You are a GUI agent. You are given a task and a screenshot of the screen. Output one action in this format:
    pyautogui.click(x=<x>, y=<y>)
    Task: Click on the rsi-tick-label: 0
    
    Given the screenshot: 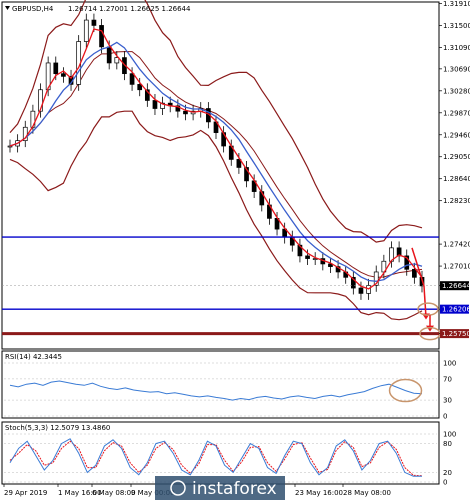 What is the action you would take?
    pyautogui.click(x=445, y=417)
    